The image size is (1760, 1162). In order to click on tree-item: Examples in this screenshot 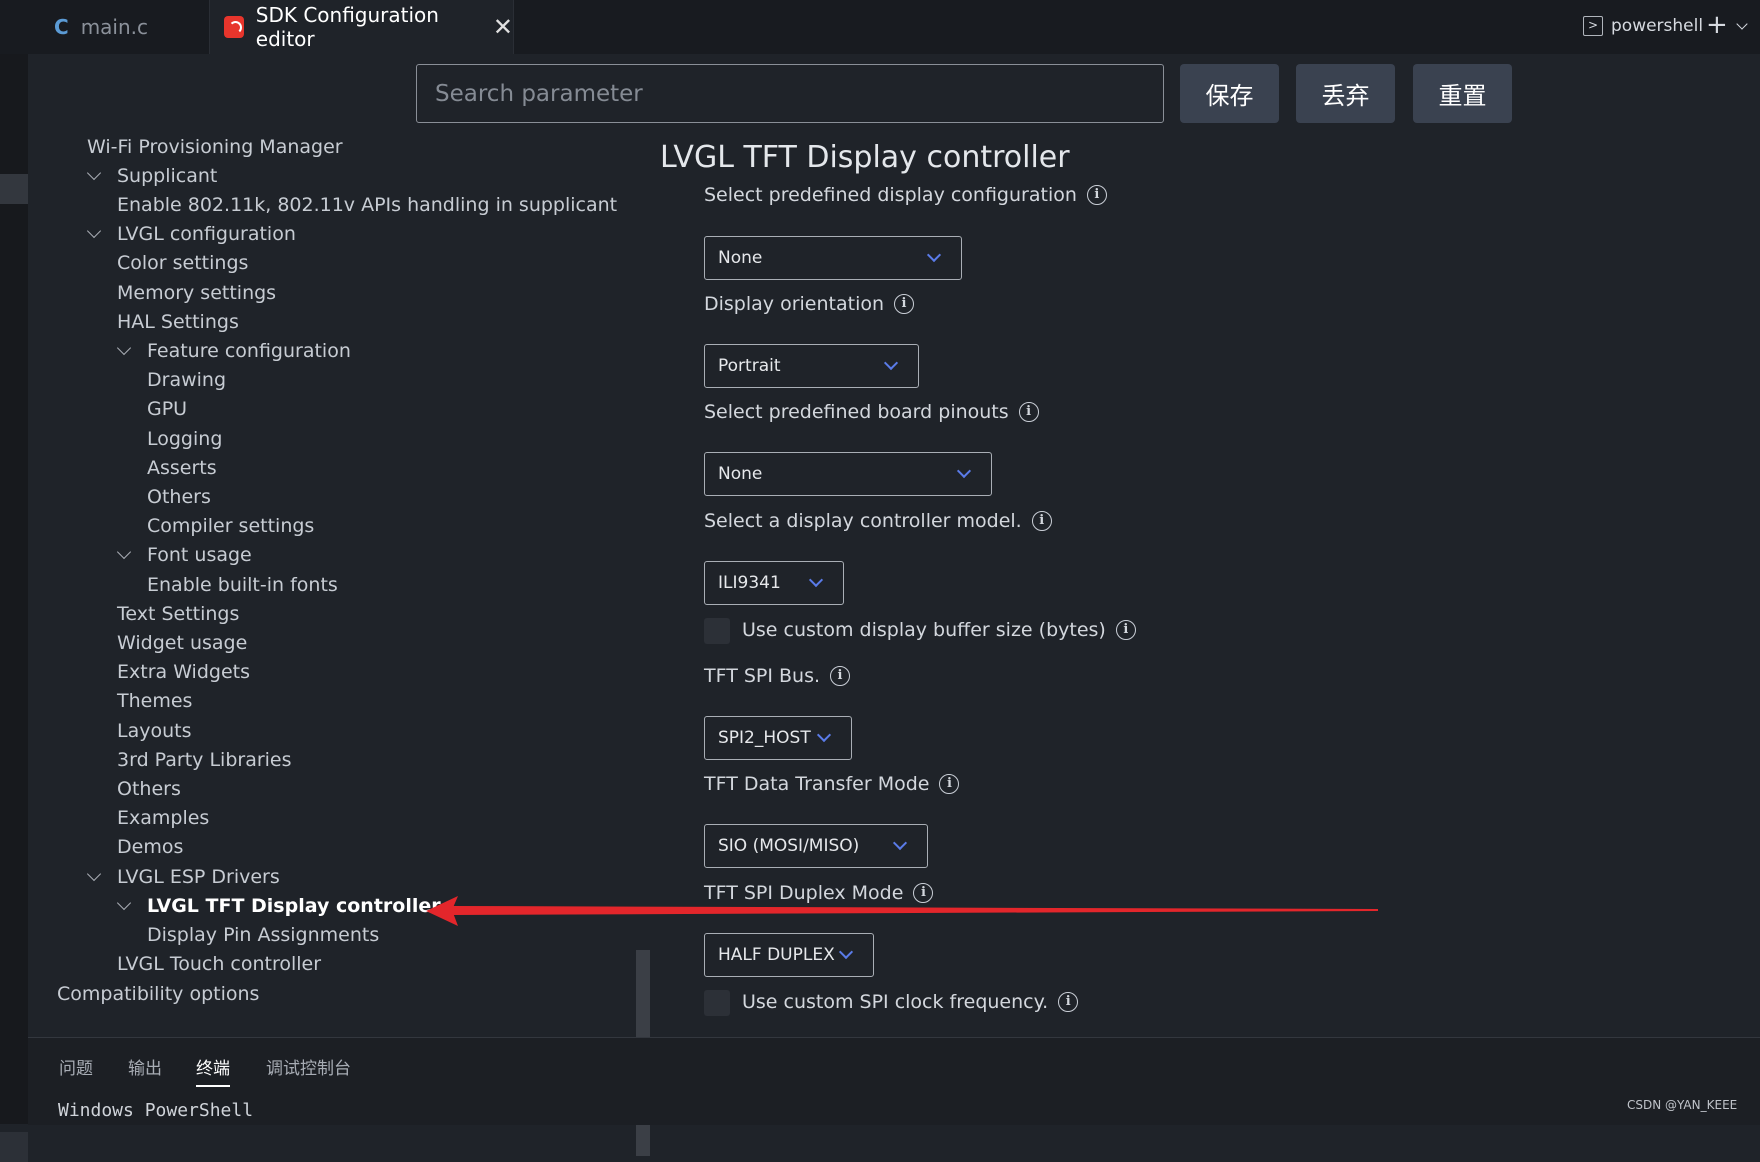, I will do `click(163, 818)`.